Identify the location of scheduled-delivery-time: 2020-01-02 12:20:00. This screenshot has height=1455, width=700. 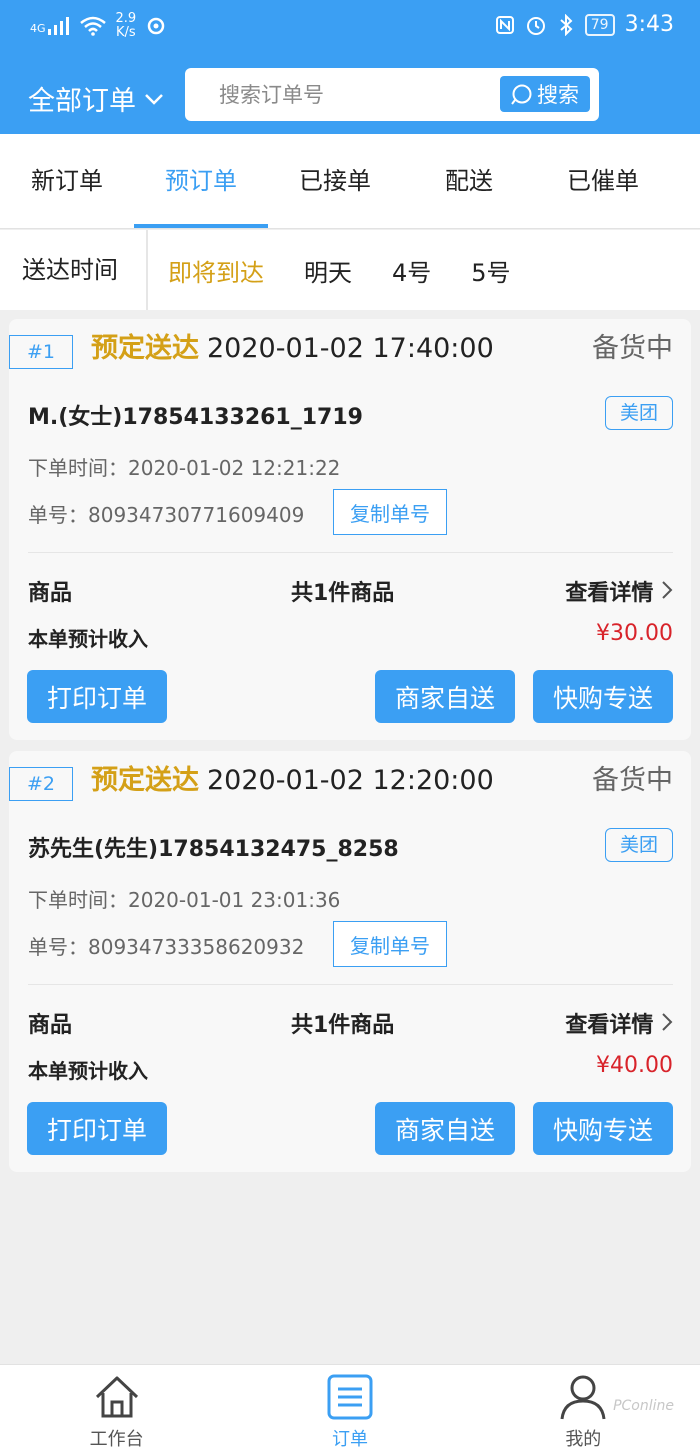
(350, 780).